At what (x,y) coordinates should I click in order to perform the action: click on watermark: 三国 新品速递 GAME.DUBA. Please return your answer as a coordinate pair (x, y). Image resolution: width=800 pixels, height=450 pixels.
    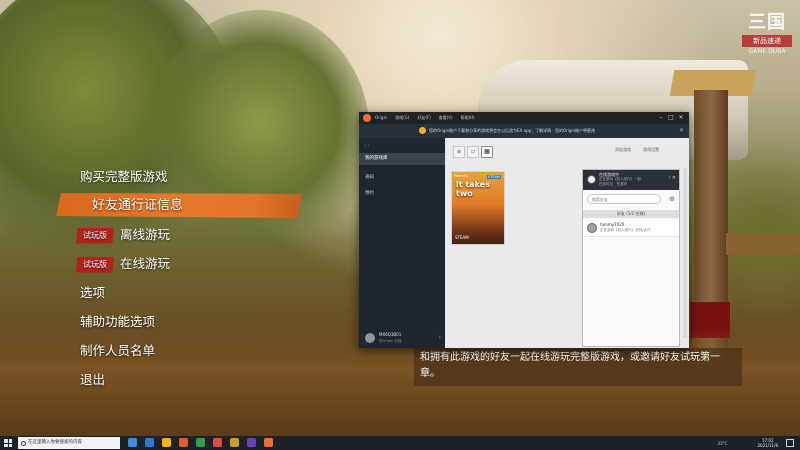
    Looking at the image, I should click on (767, 33).